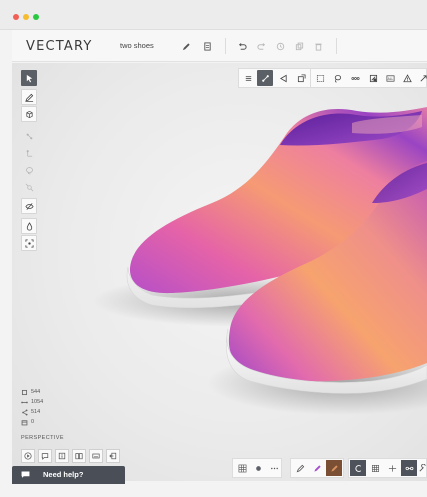 Image resolution: width=427 pixels, height=497 pixels. Describe the element at coordinates (213, 15) in the screenshot. I see `title-bar` at that location.